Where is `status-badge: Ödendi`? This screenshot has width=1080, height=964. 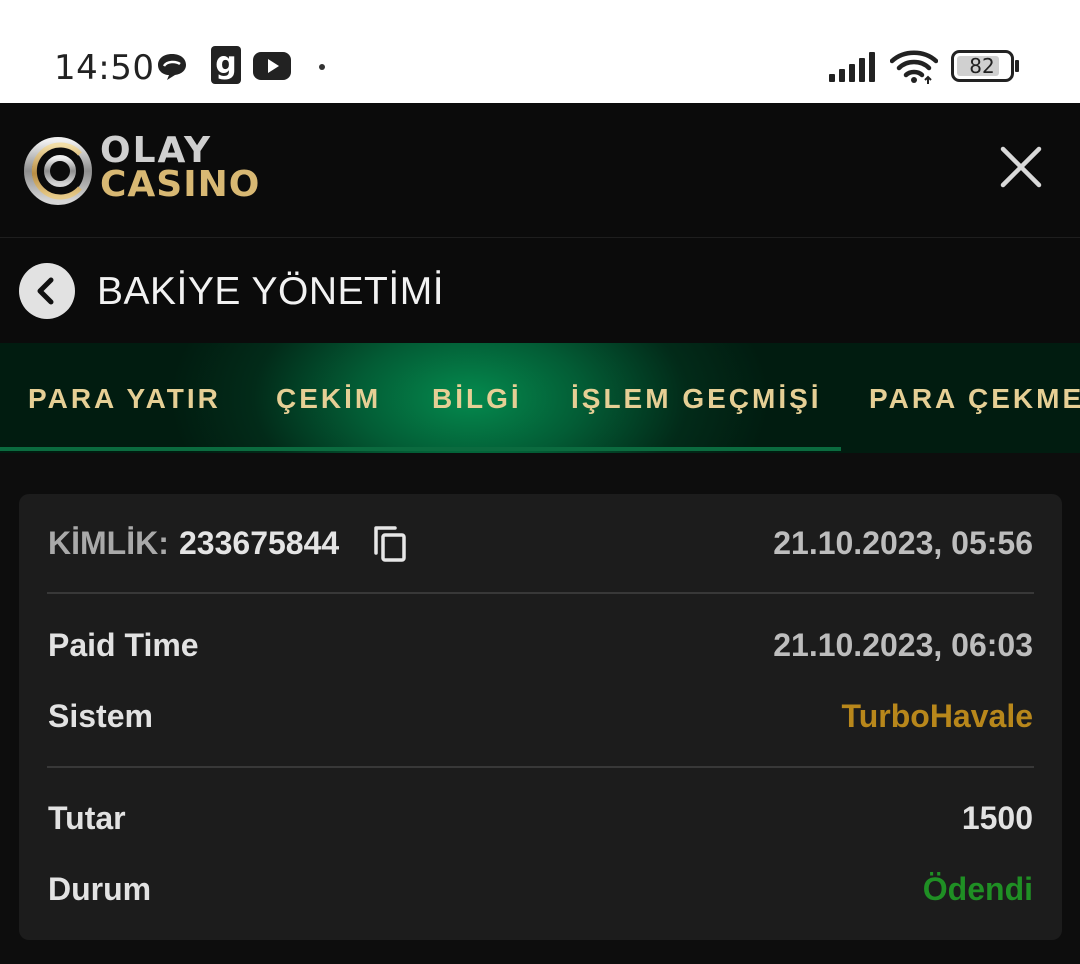
status-badge: Ödendi is located at coordinates (977, 889).